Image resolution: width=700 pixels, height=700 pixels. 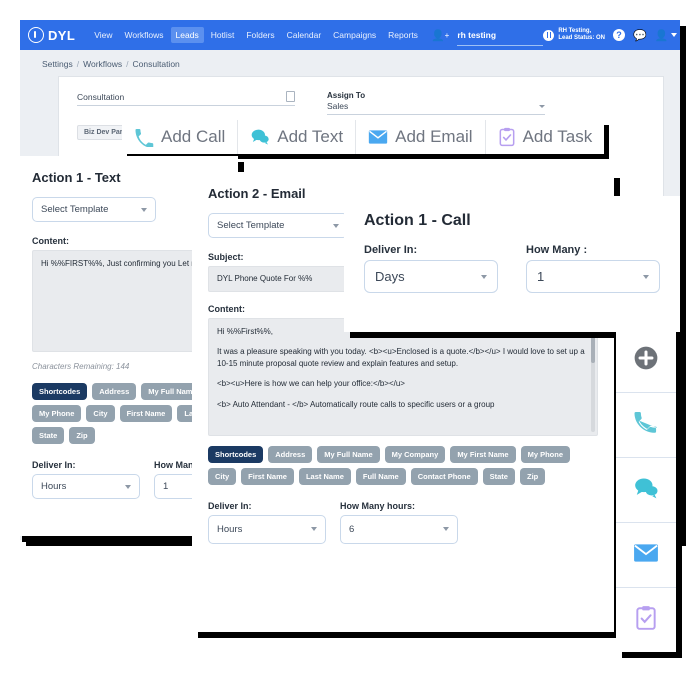 I want to click on breadcrumb-workflows: Workflows, so click(x=102, y=64).